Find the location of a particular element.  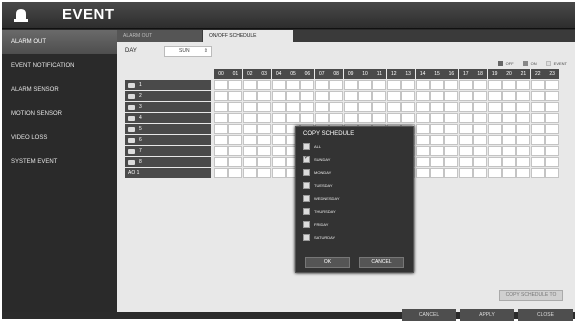

copy-schedule-to-button: COPY SCHEDULE TO is located at coordinates (531, 295).